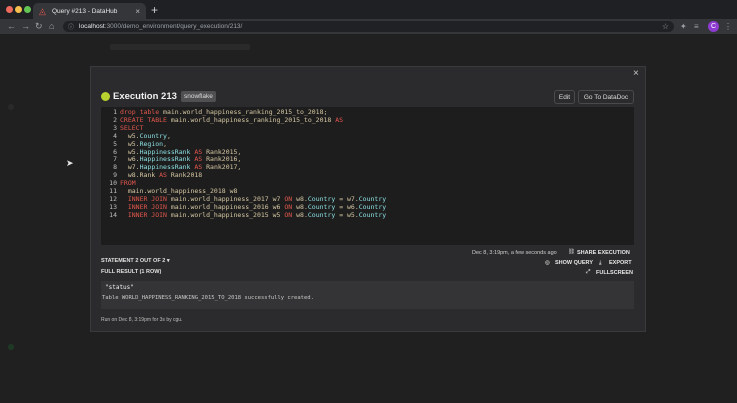 Image resolution: width=737 pixels, height=403 pixels. What do you see at coordinates (115, 159) in the screenshot?
I see `line-number: 7` at bounding box center [115, 159].